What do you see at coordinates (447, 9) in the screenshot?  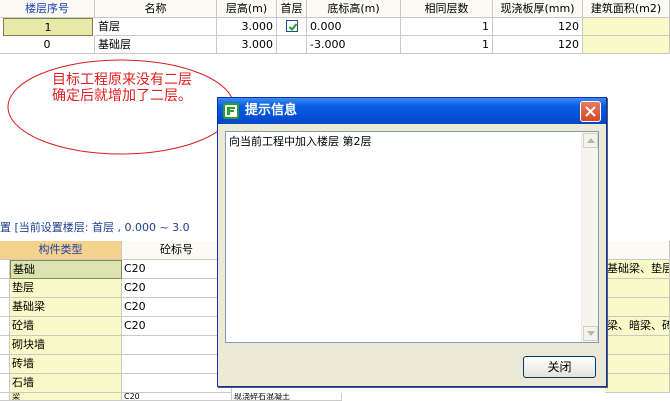 I see `col-same-count: 相同层数` at bounding box center [447, 9].